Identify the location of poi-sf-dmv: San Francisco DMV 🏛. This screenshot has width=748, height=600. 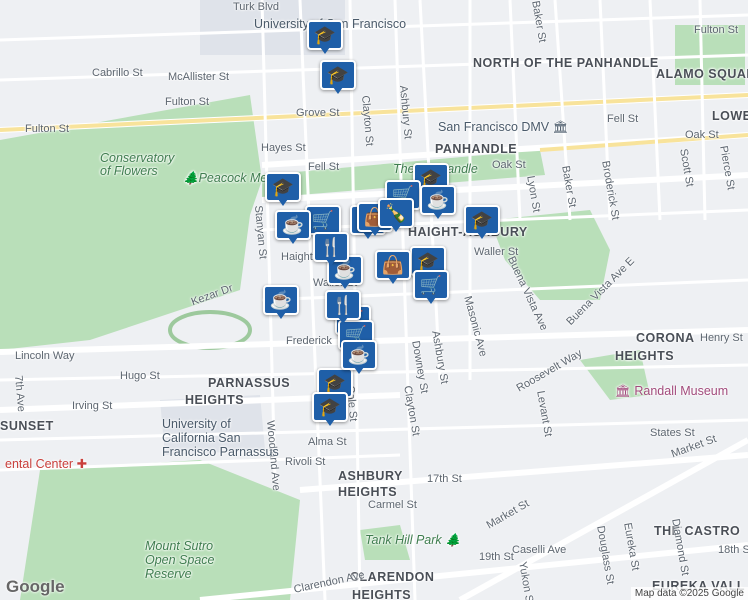
(503, 127).